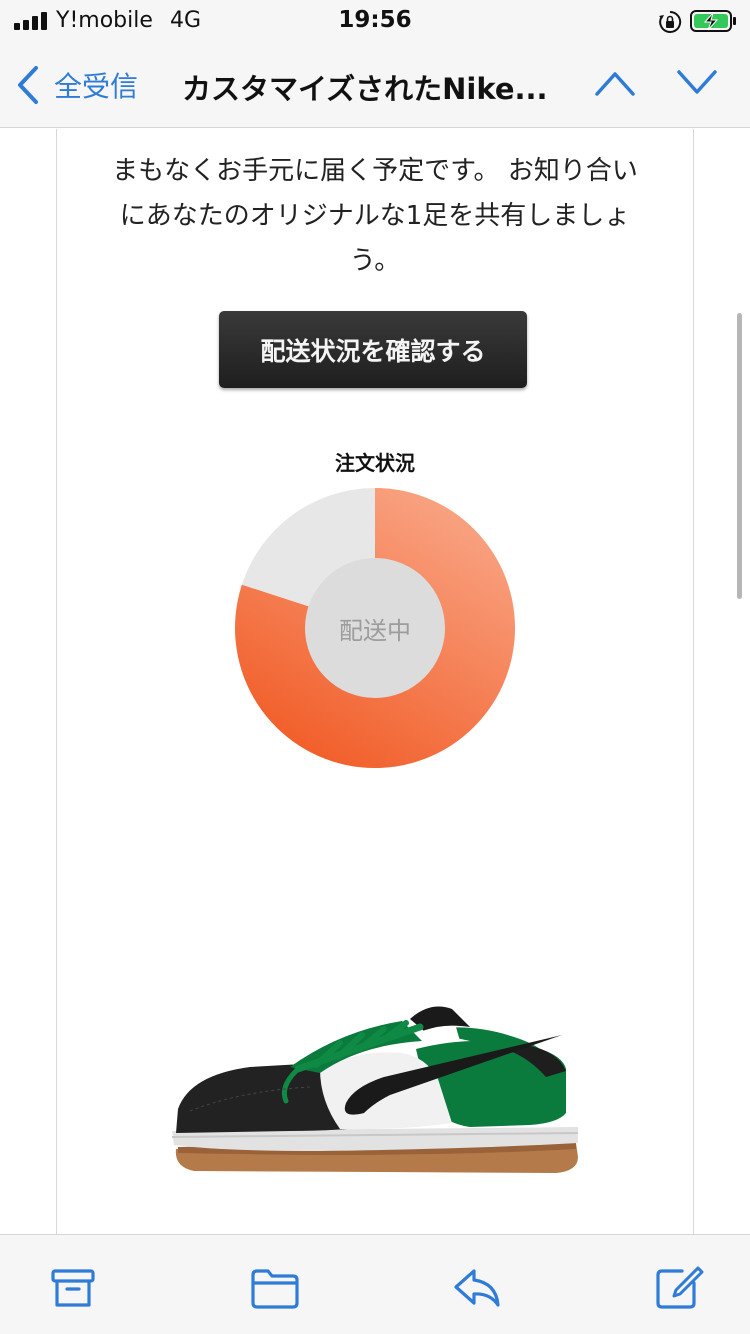  What do you see at coordinates (375, 463) in the screenshot?
I see `order-status-title: 注文状況` at bounding box center [375, 463].